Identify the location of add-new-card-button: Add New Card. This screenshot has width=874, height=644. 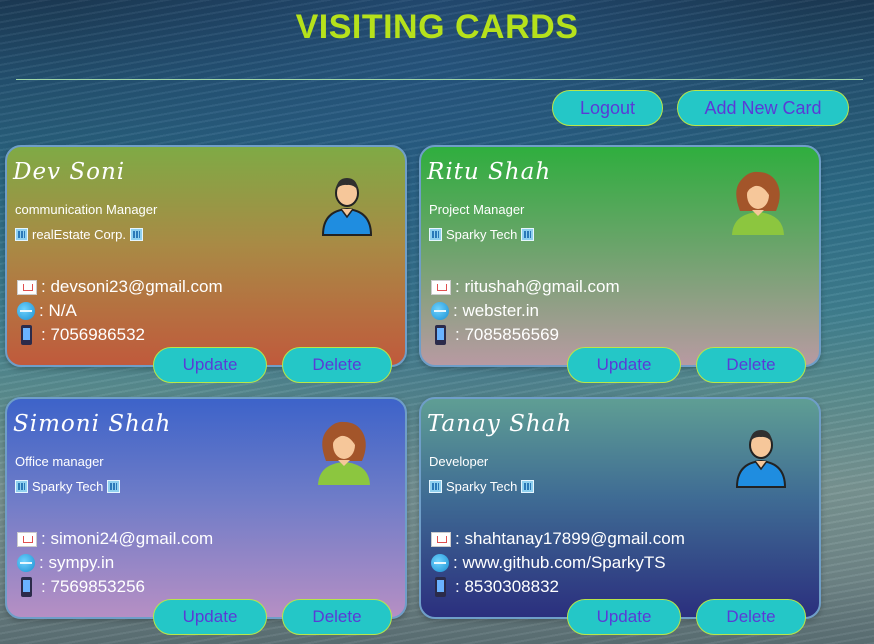
(763, 108).